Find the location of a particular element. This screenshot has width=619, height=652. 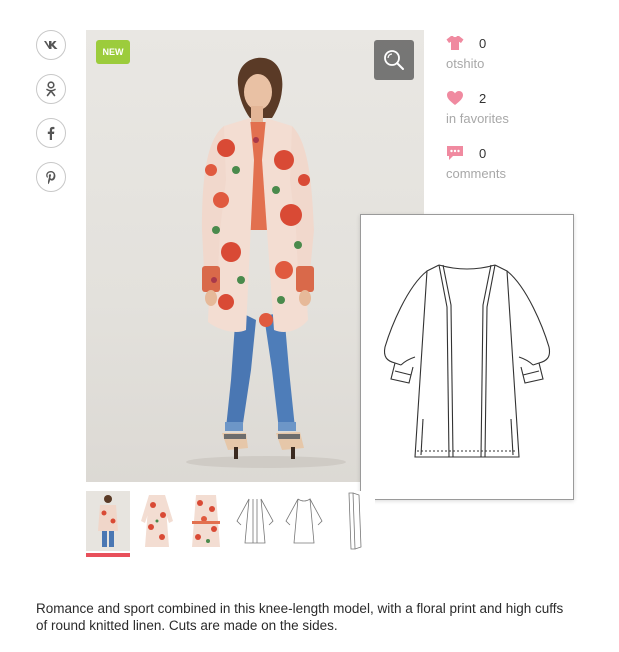

cardigan-sketch-illustration is located at coordinates (467, 361).